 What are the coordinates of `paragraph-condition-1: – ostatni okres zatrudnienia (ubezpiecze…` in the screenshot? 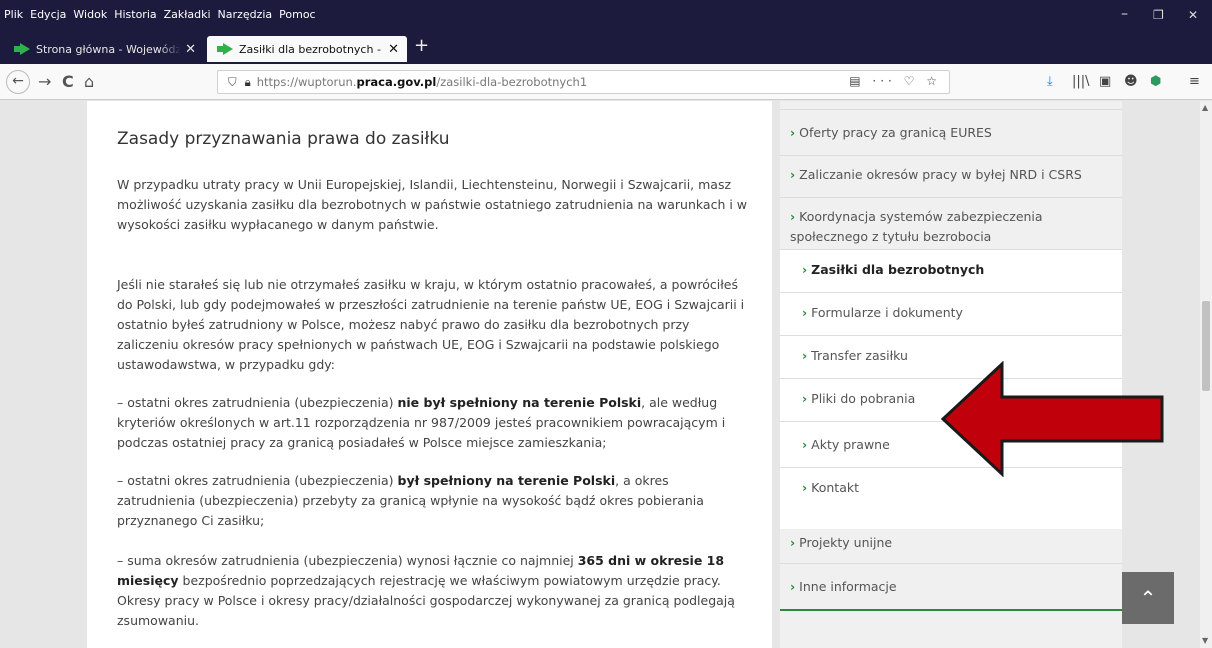 It's located at (421, 422).